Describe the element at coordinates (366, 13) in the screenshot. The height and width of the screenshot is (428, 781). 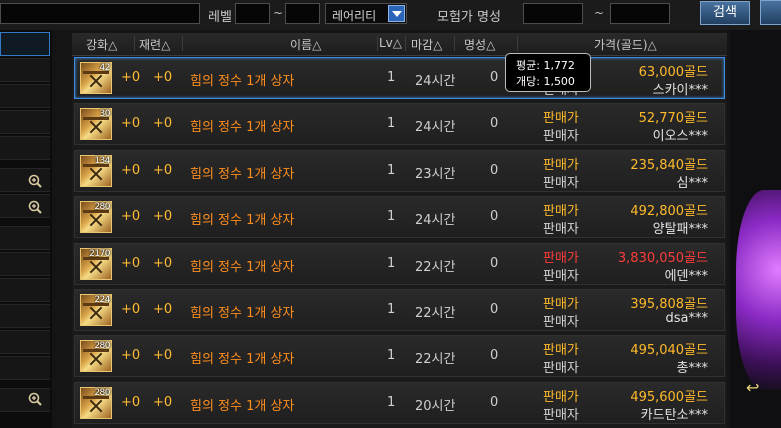
I see `rarity-select: 레어리티` at that location.